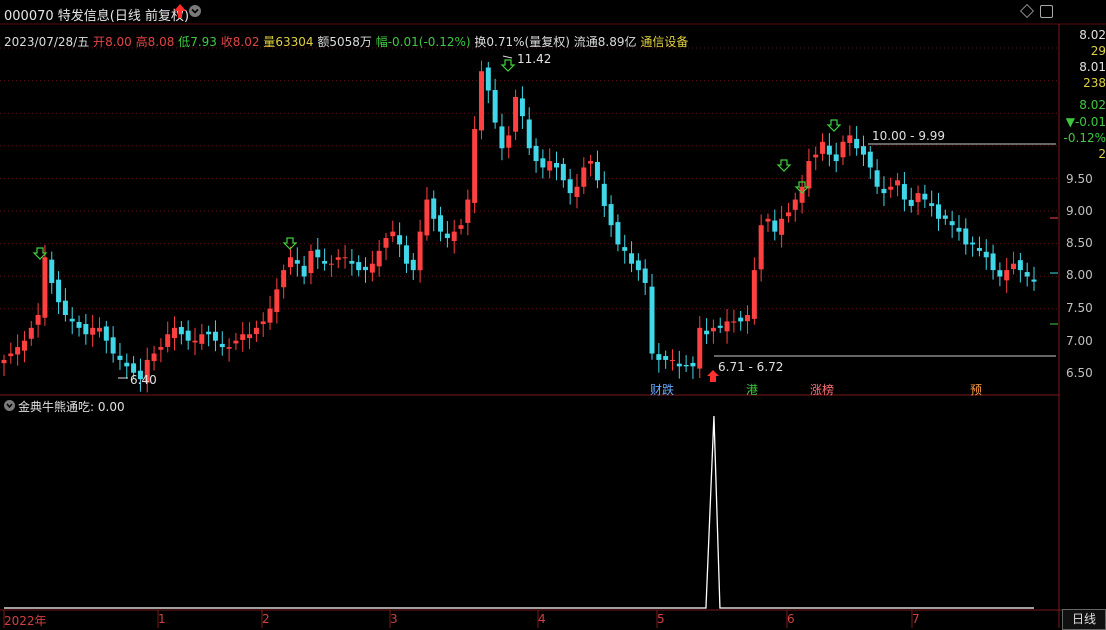  What do you see at coordinates (9, 405) in the screenshot?
I see `chevron-down-icon` at bounding box center [9, 405].